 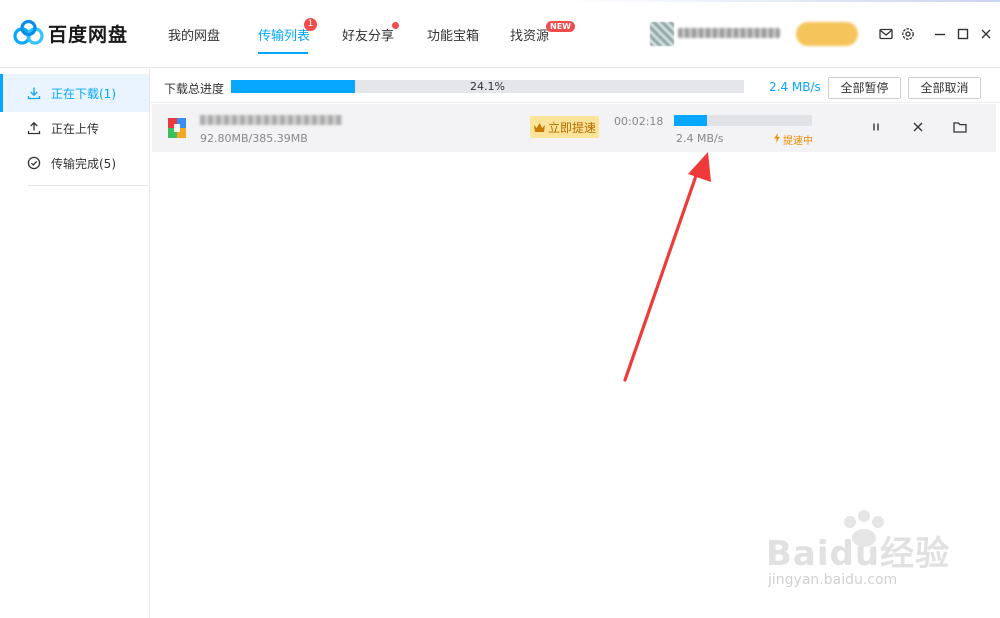 I want to click on active-tab-underline, so click(x=283, y=53).